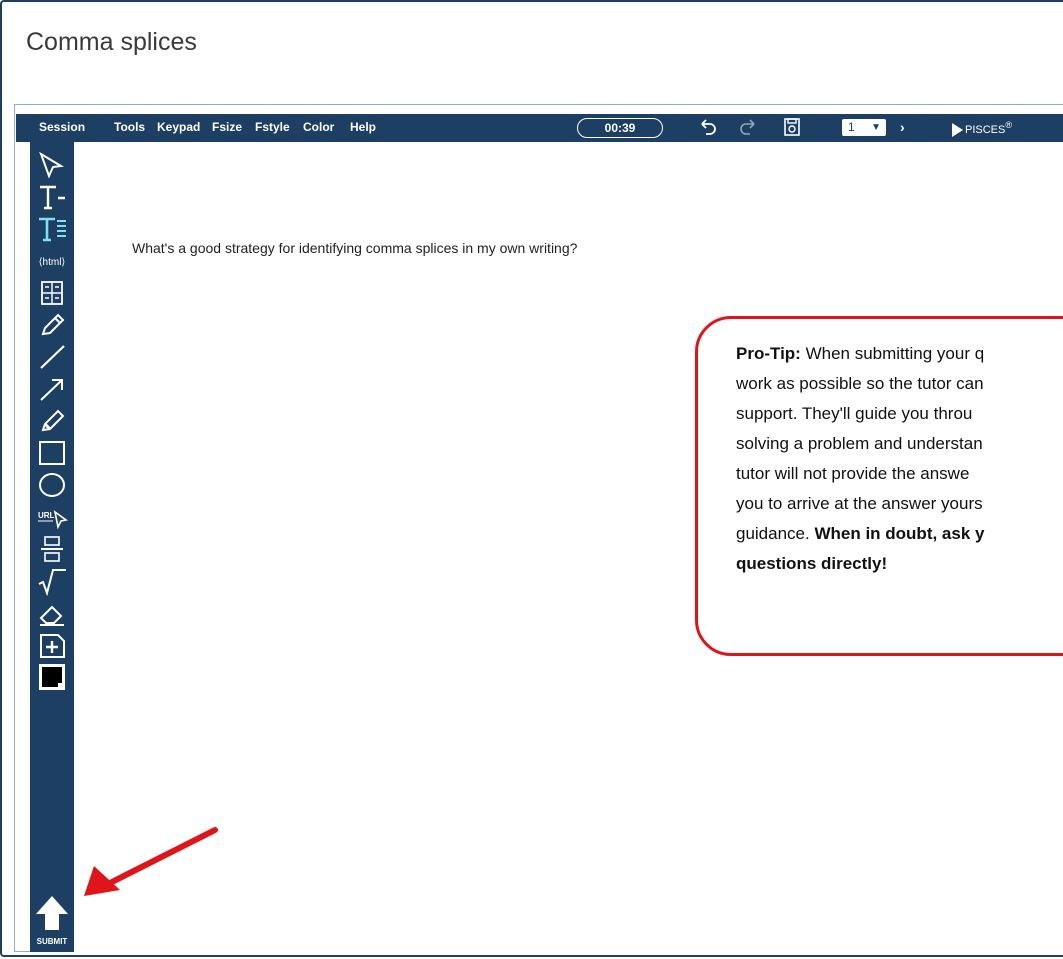 The image size is (1063, 959). Describe the element at coordinates (52, 165) in the screenshot. I see `select-tool-icon` at that location.